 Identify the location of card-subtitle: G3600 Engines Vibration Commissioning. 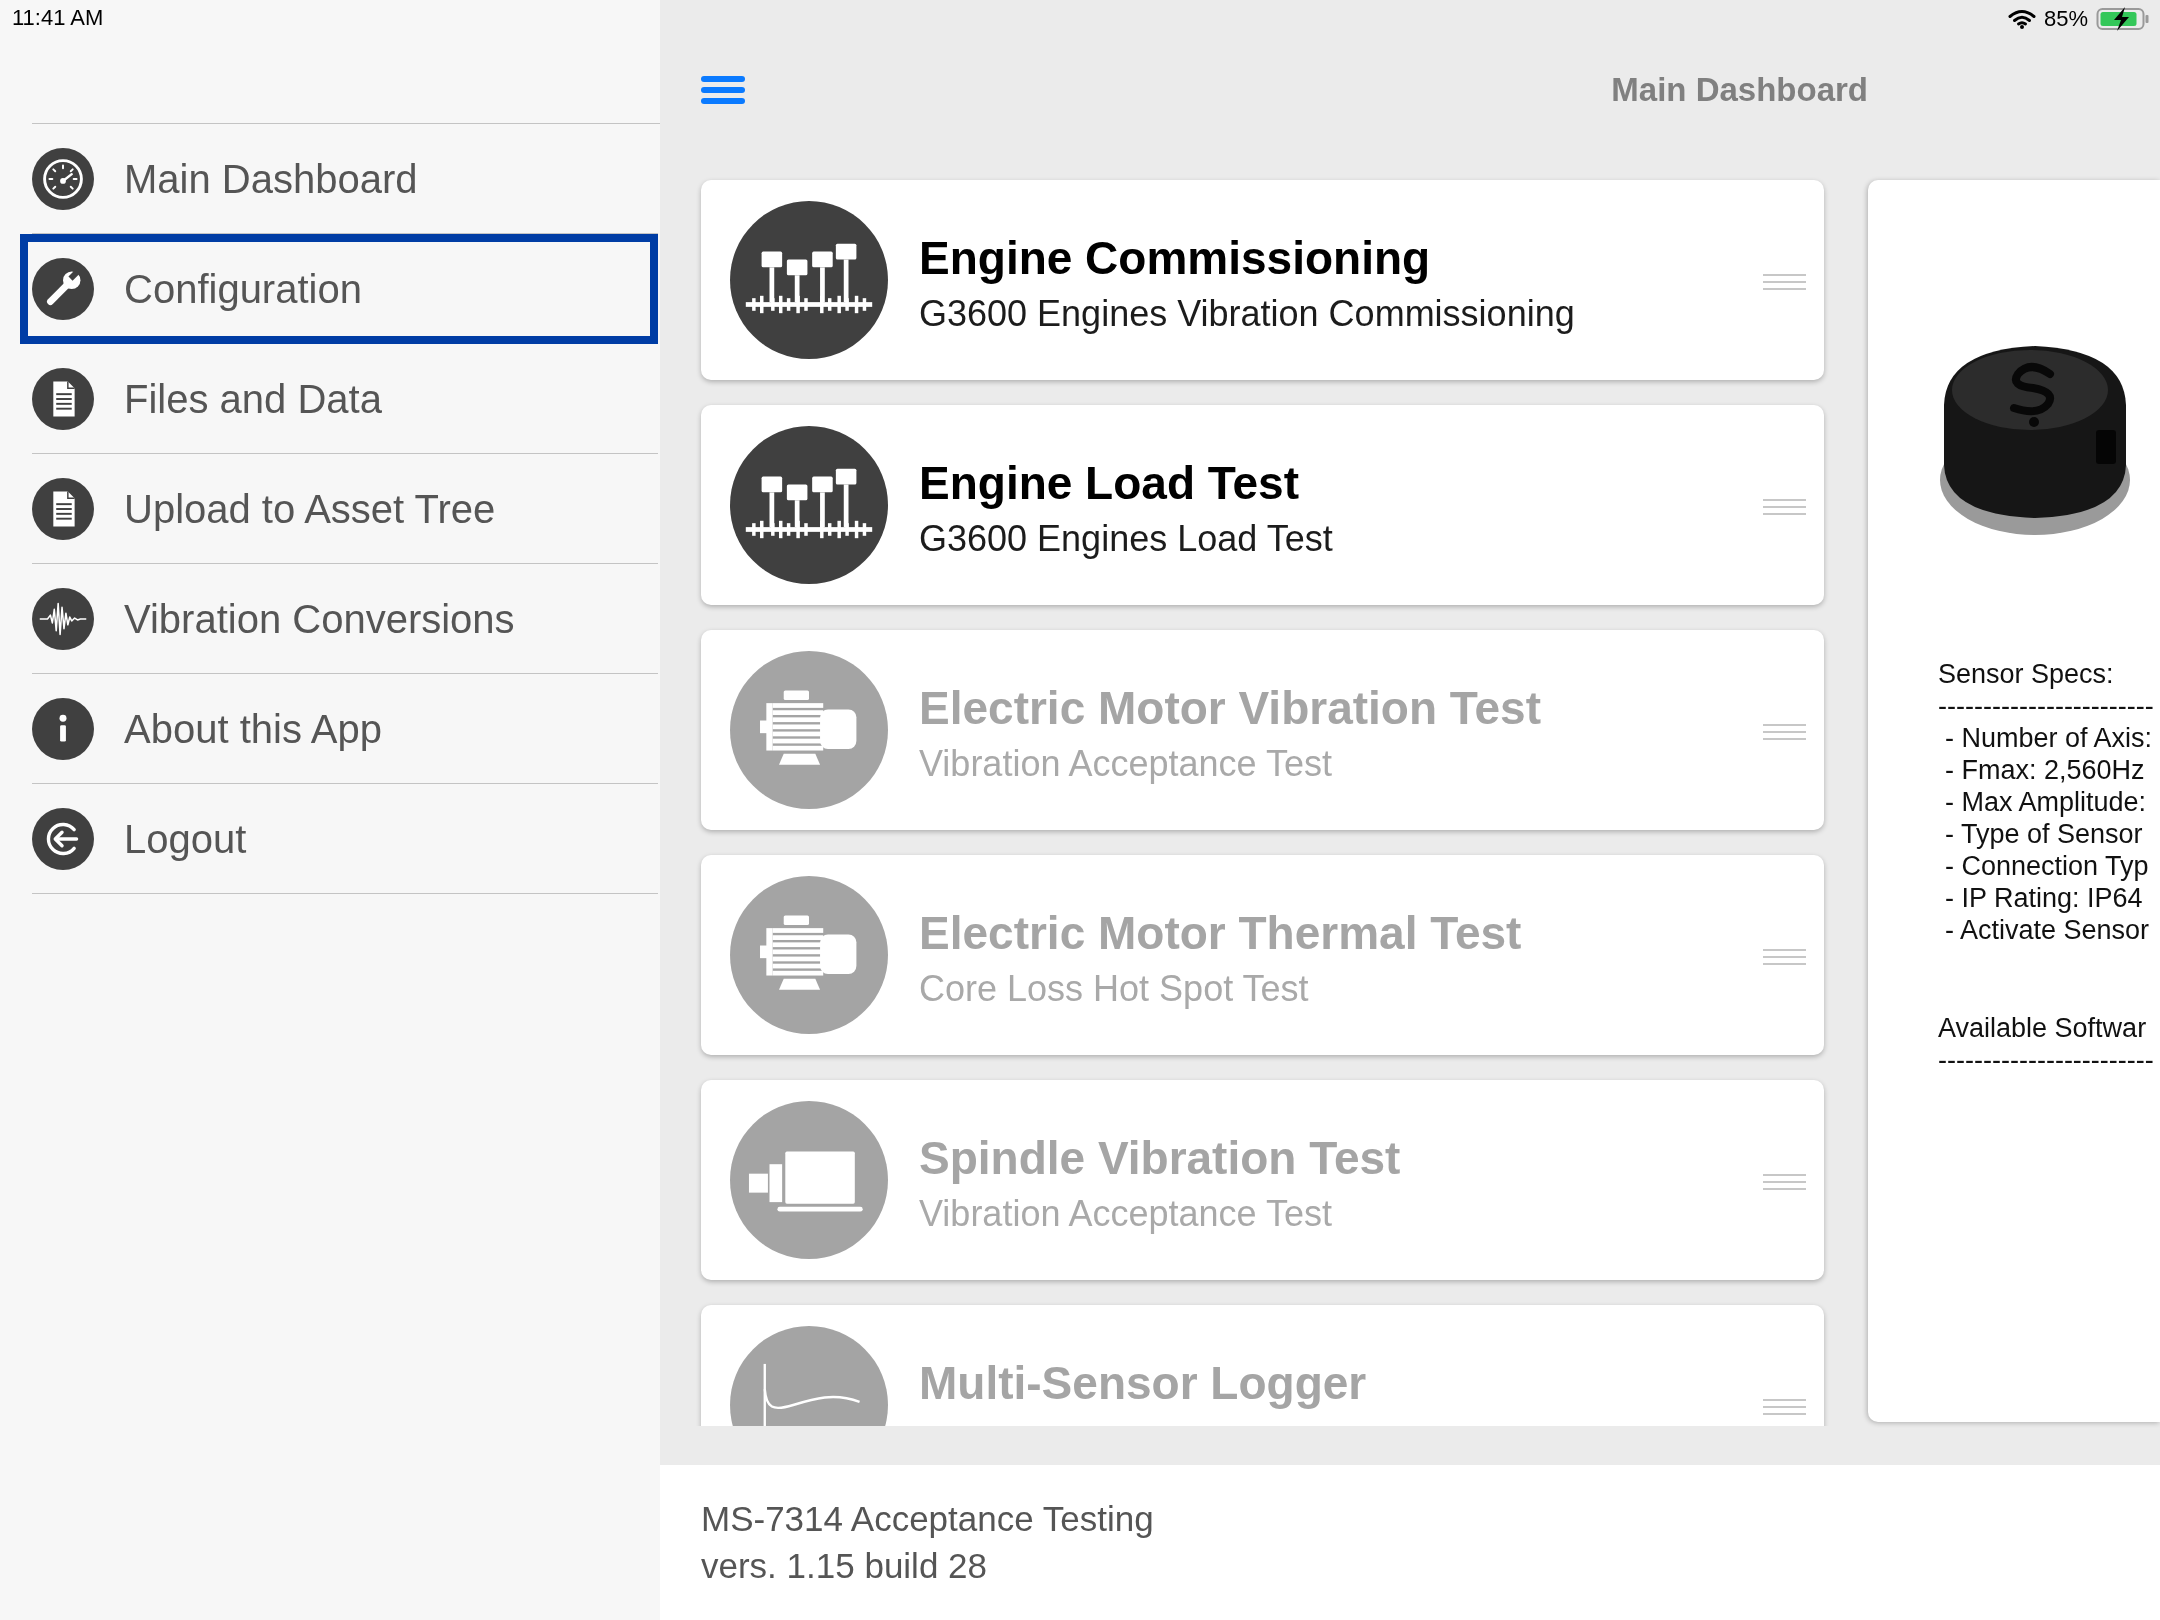
(1247, 313).